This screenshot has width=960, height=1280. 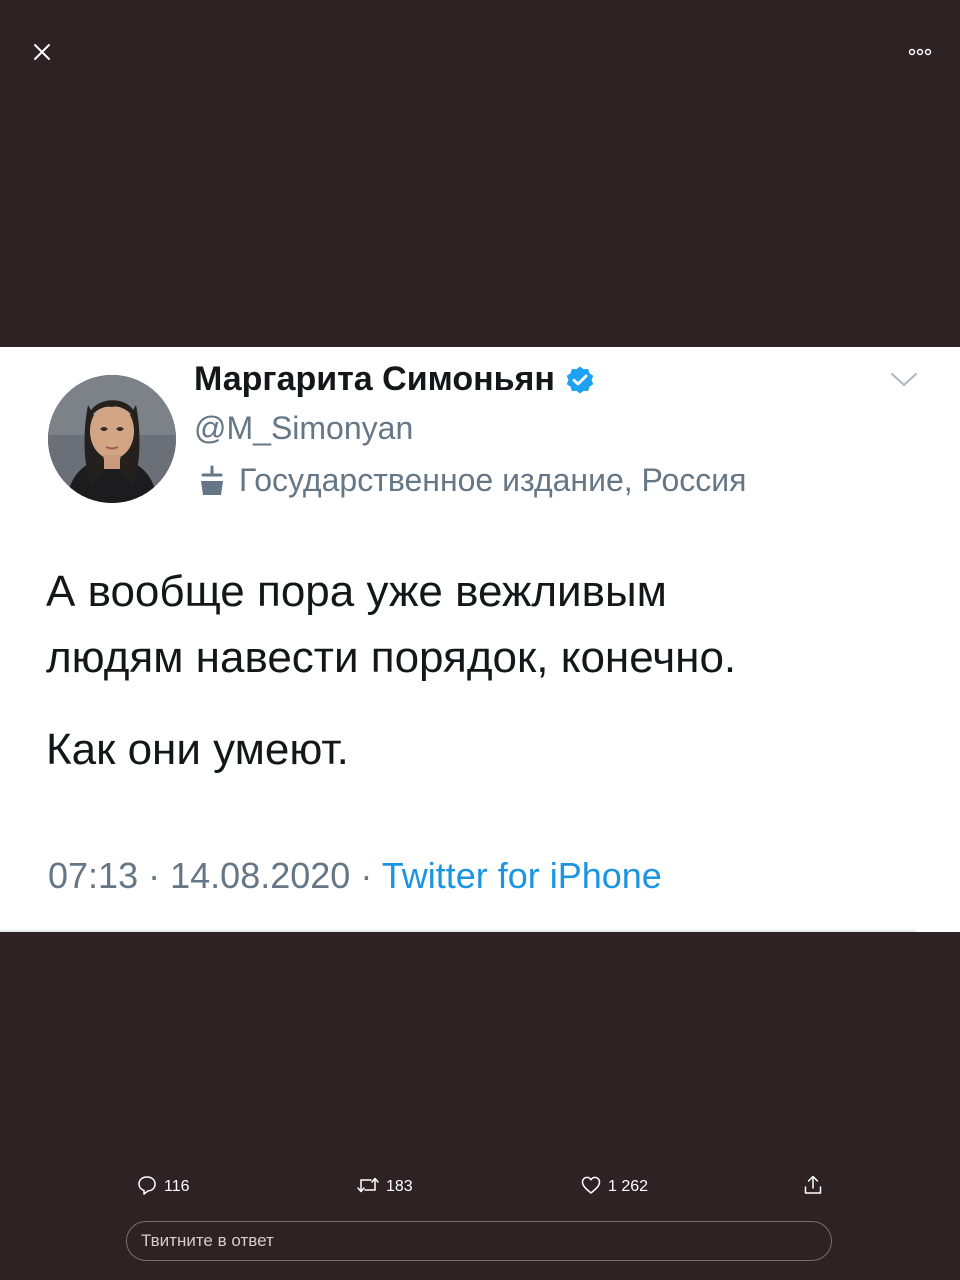 I want to click on state-media-icon, so click(x=212, y=481).